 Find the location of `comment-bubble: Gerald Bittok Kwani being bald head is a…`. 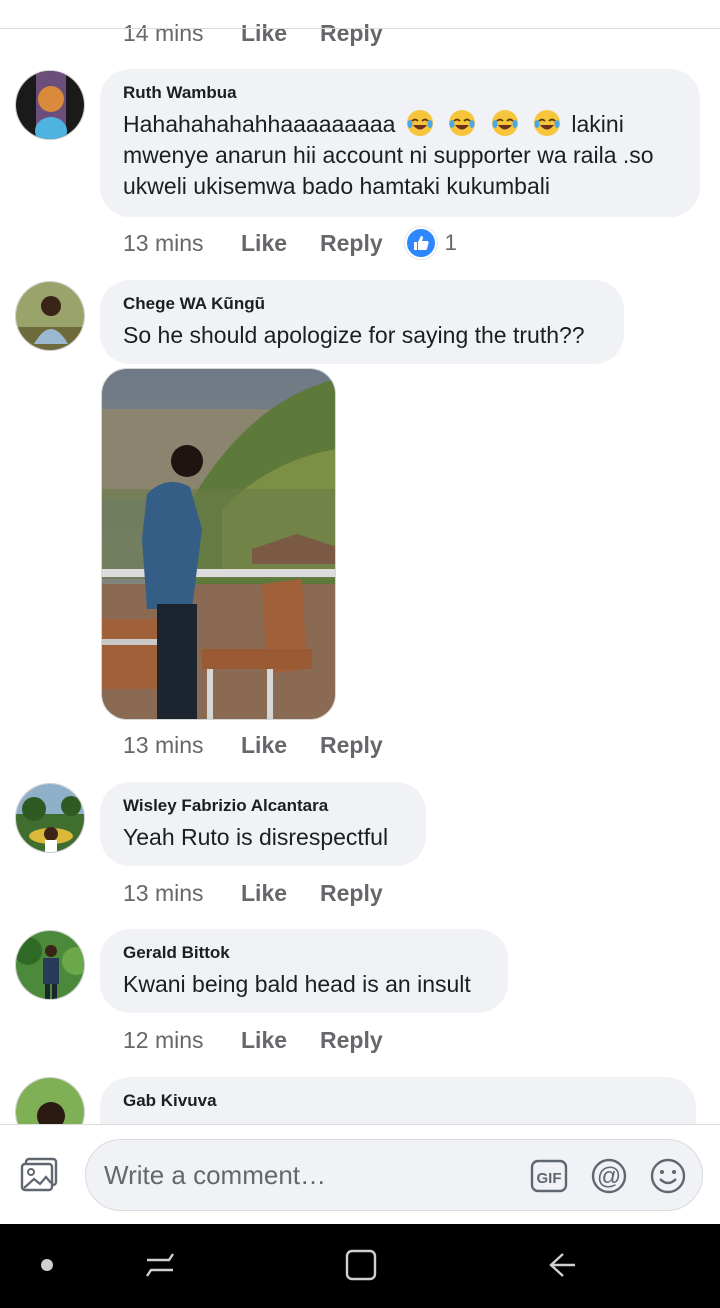

comment-bubble: Gerald Bittok Kwani being bald head is a… is located at coordinates (304, 971).